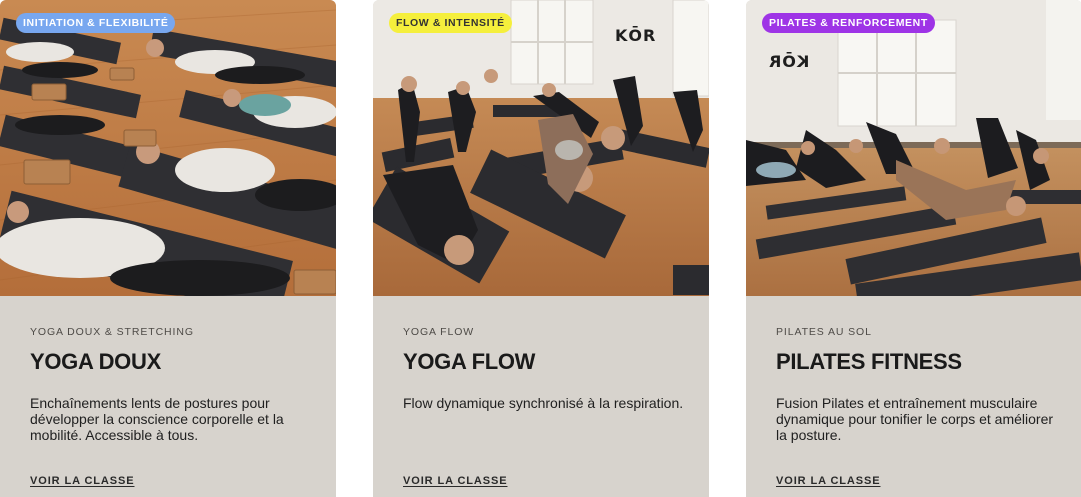 The width and height of the screenshot is (1081, 497). What do you see at coordinates (469, 361) in the screenshot?
I see `card-title: YOGA FLOW` at bounding box center [469, 361].